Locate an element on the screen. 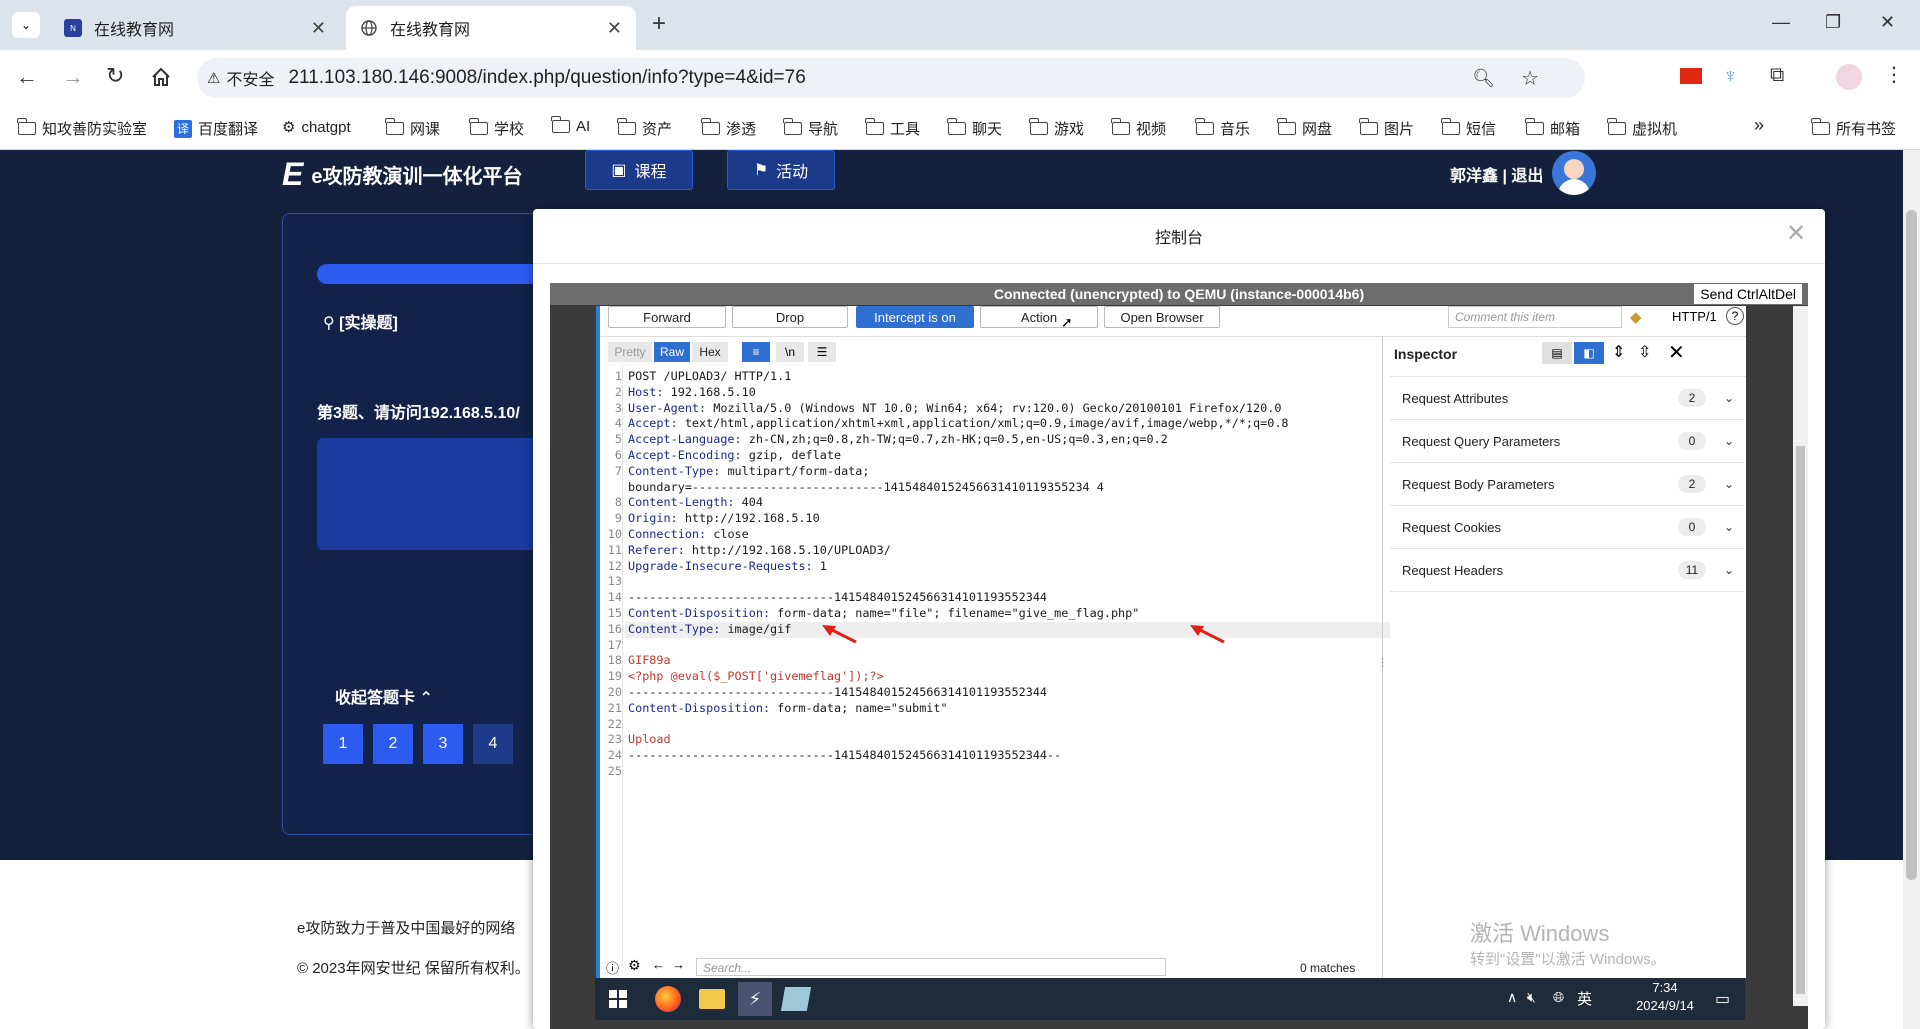 The height and width of the screenshot is (1029, 1920). zoom-icon: 🔍︎ is located at coordinates (1483, 78).